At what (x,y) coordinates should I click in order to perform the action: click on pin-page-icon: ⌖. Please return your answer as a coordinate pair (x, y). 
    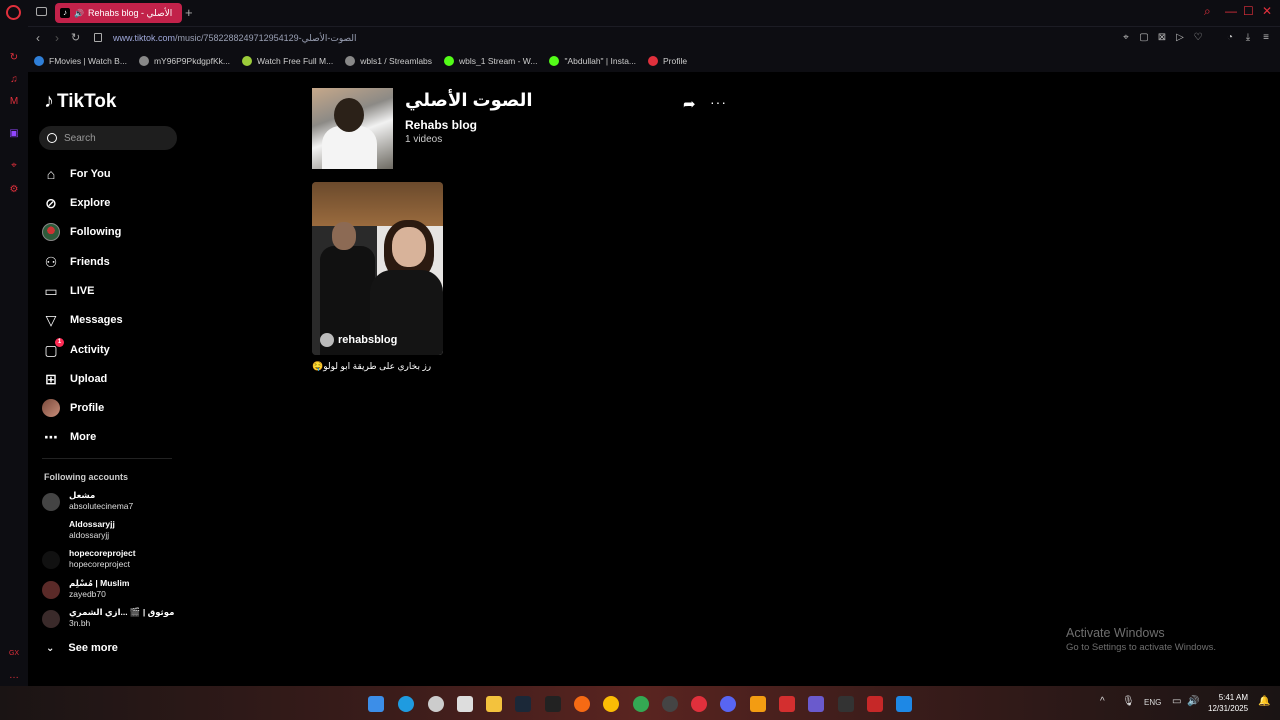
    Looking at the image, I should click on (1126, 38).